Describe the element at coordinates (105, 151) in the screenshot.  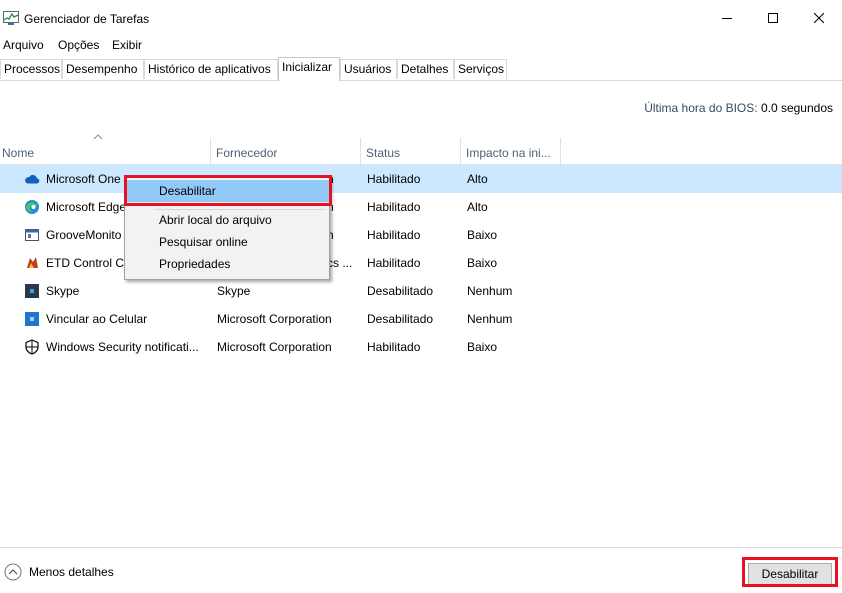
I see `column-header-nome: Nome` at that location.